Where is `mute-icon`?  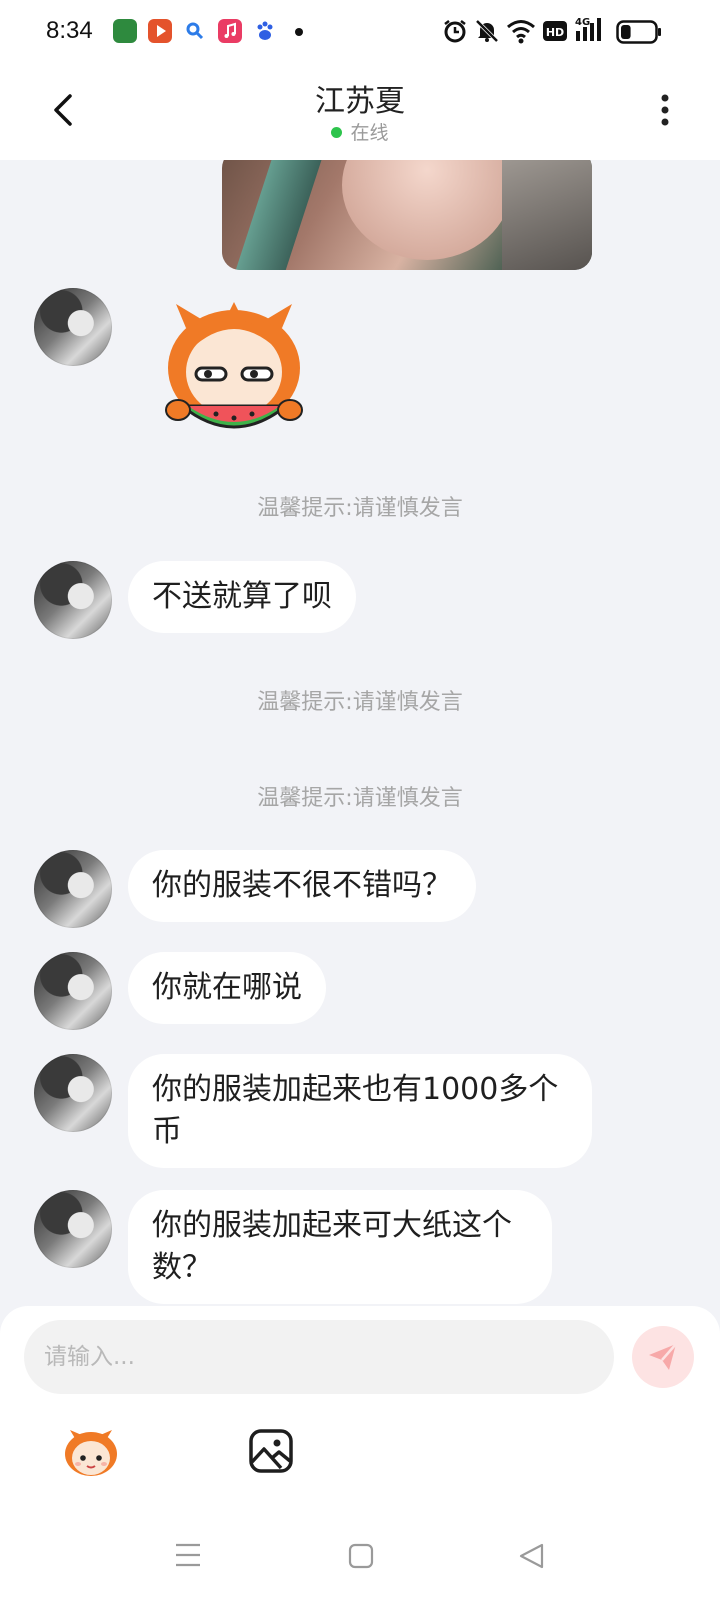
mute-icon is located at coordinates (487, 33).